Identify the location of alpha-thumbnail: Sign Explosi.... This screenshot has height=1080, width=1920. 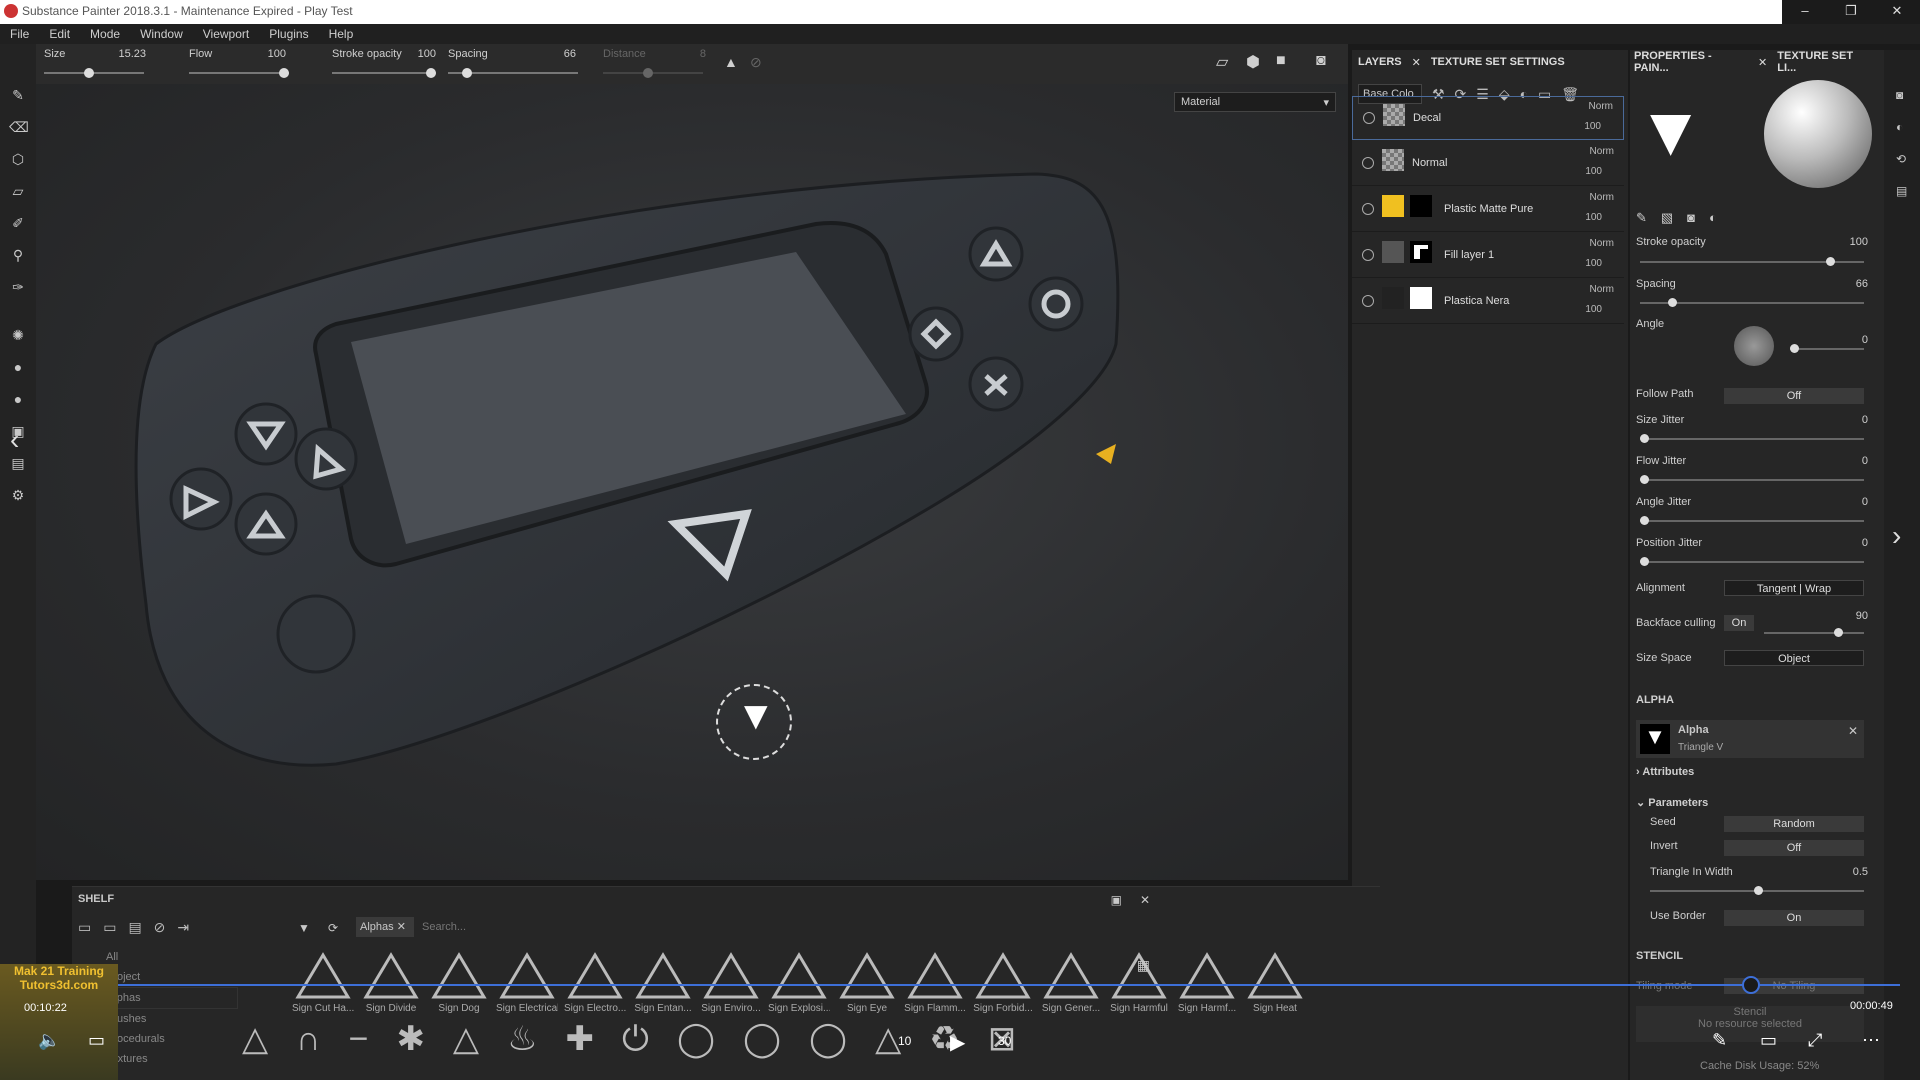
(799, 982).